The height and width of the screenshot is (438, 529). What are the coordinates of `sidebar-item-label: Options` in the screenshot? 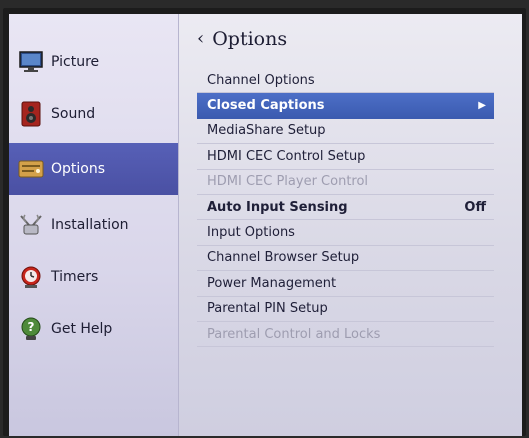 It's located at (78, 169).